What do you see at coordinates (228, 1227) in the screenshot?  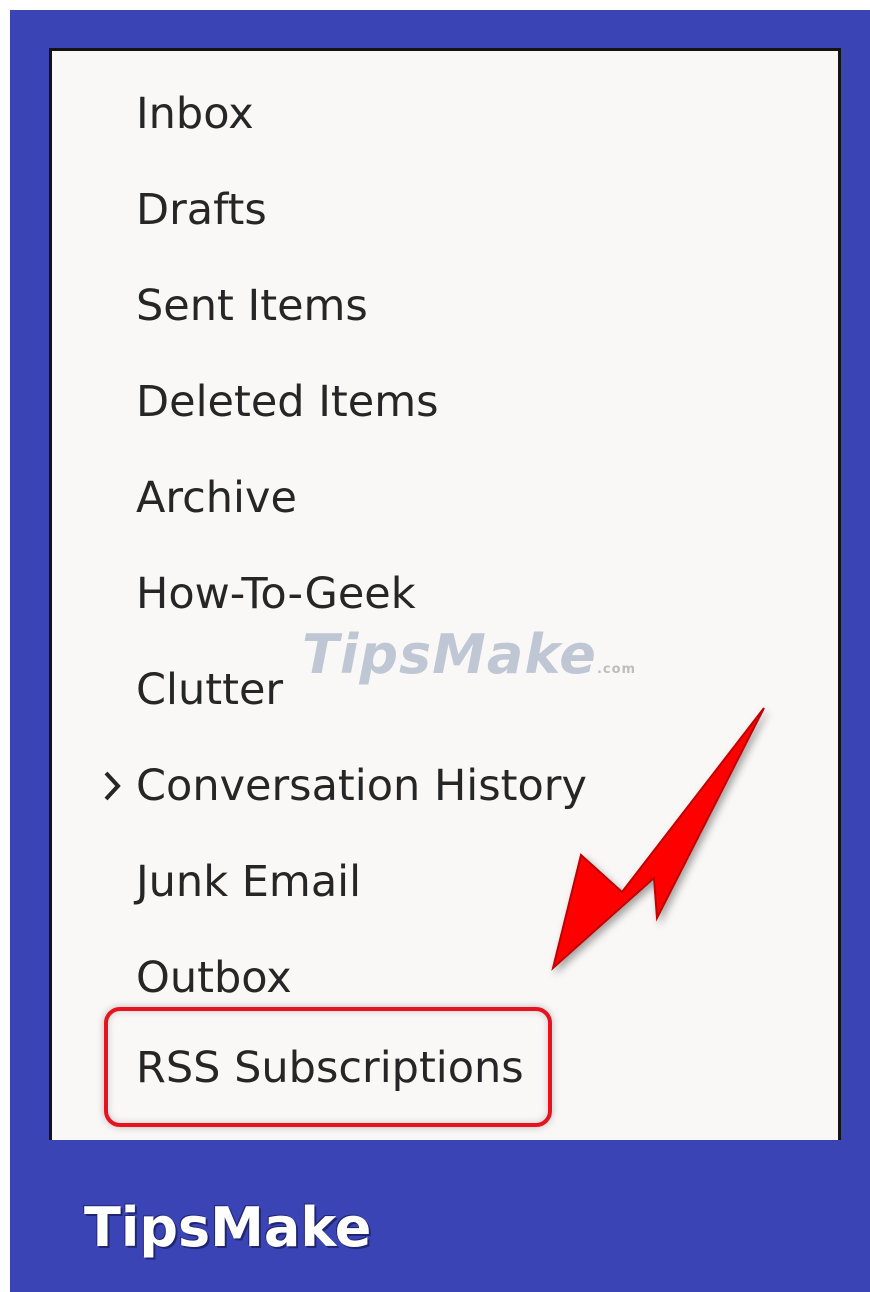 I see `brand-logo-text: TipsMake` at bounding box center [228, 1227].